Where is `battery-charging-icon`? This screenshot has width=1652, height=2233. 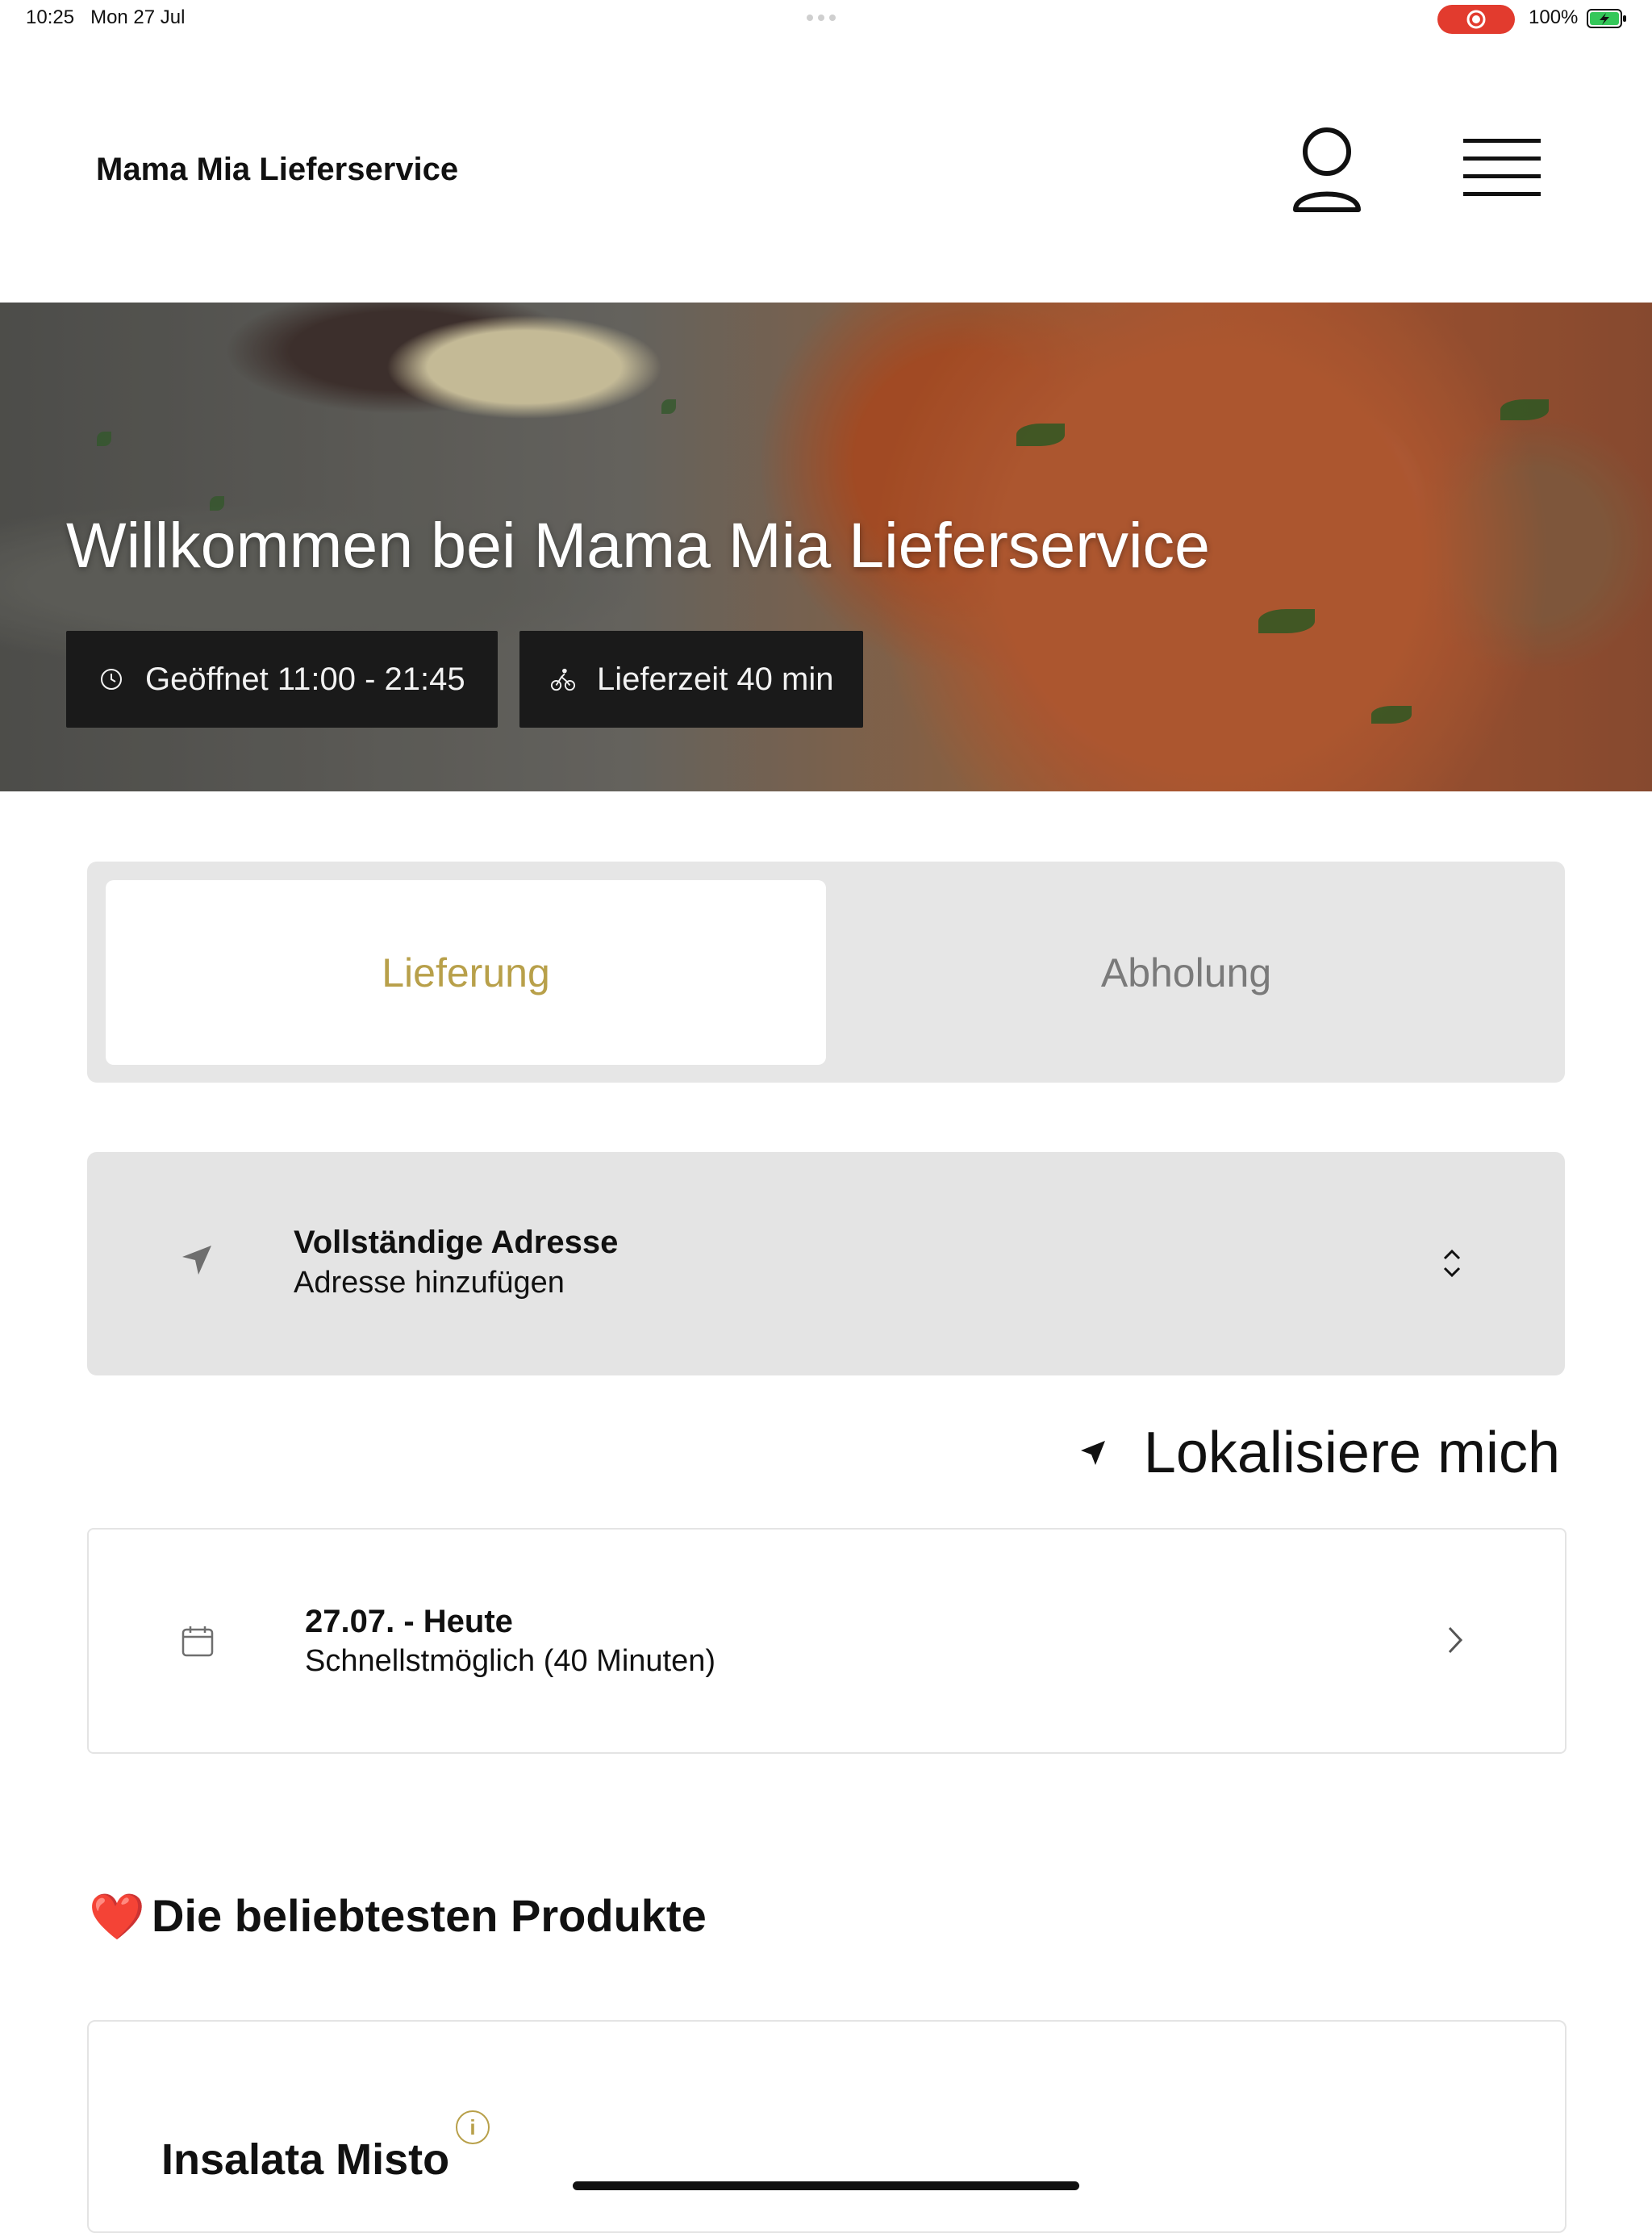 battery-charging-icon is located at coordinates (1607, 18).